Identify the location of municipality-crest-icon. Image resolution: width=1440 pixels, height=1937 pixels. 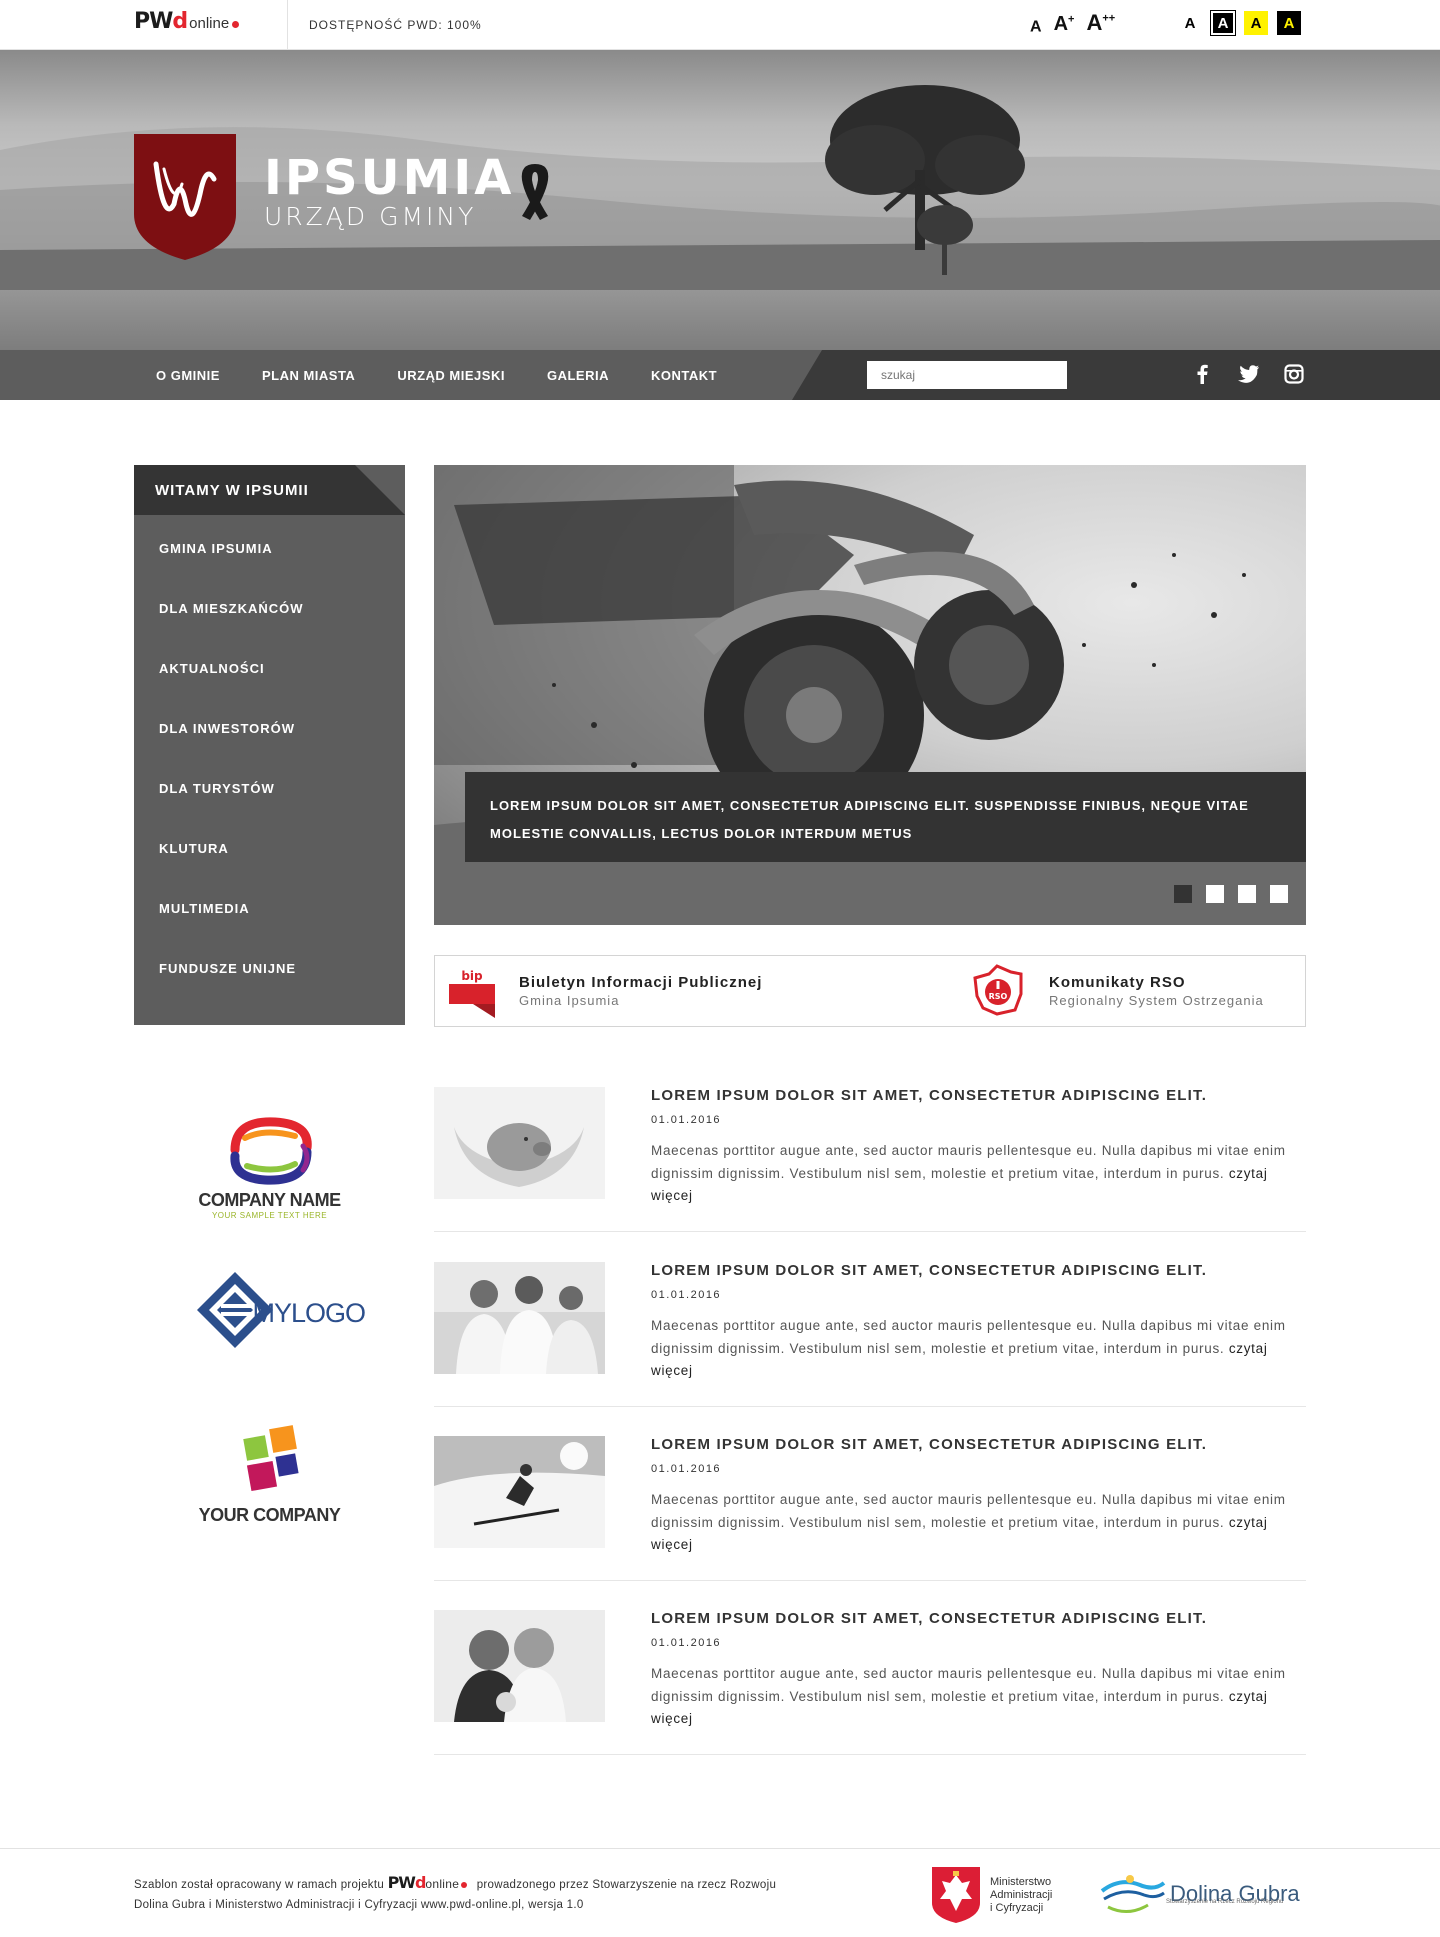
(185, 197).